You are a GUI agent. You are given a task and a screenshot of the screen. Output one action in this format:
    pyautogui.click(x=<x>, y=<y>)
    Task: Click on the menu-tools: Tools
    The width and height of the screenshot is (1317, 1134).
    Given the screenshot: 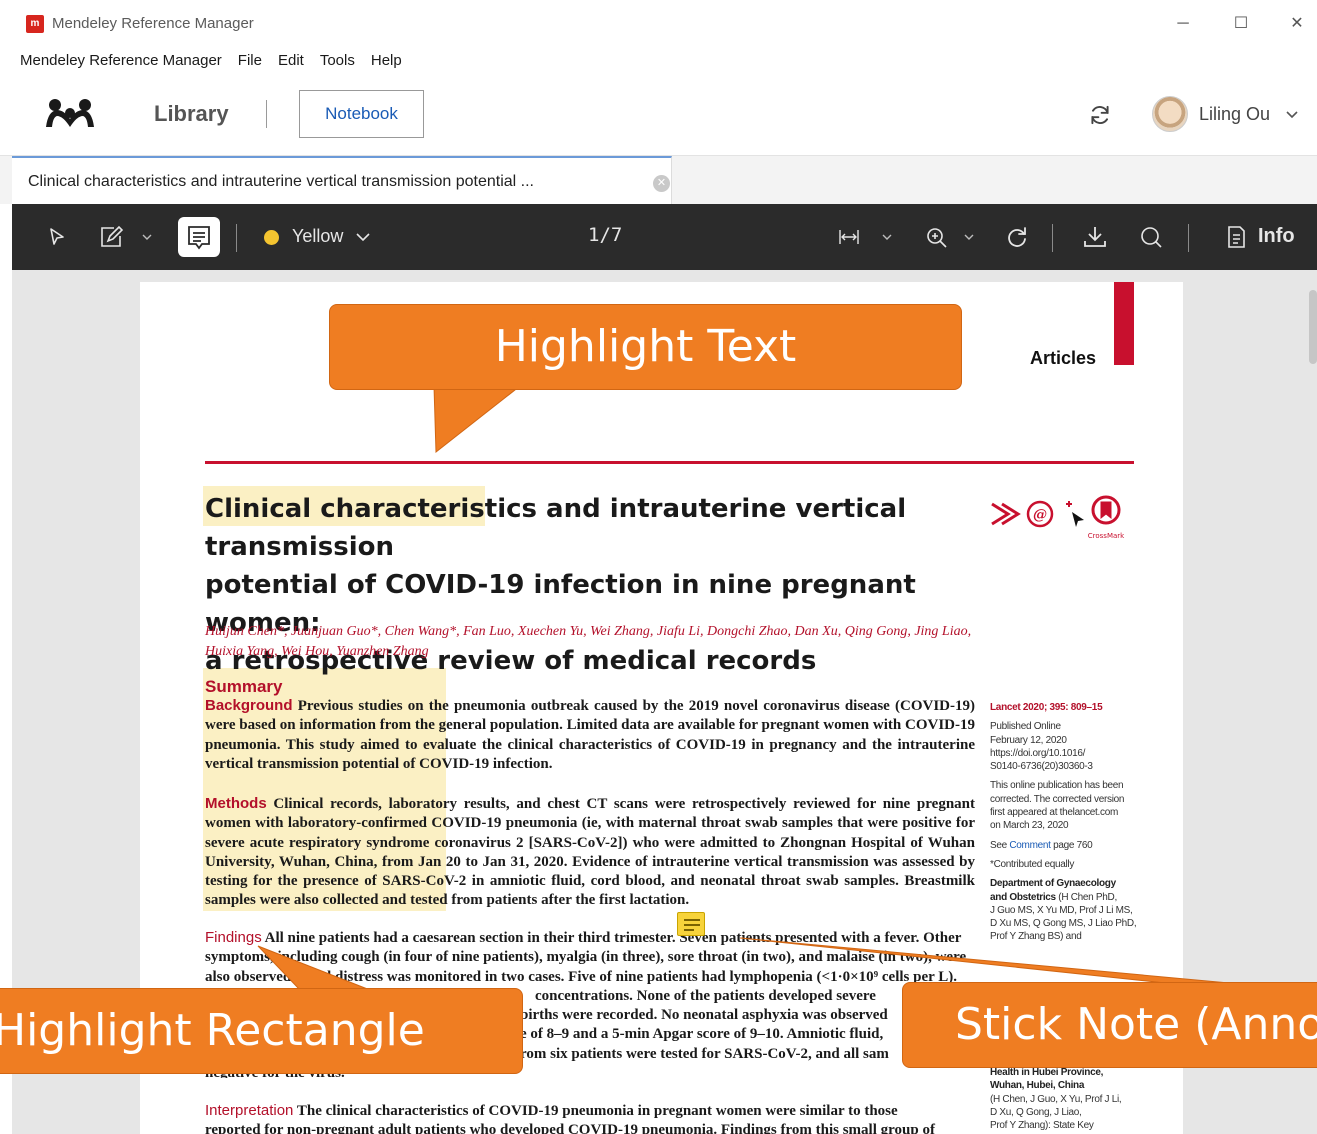 What is the action you would take?
    pyautogui.click(x=337, y=60)
    